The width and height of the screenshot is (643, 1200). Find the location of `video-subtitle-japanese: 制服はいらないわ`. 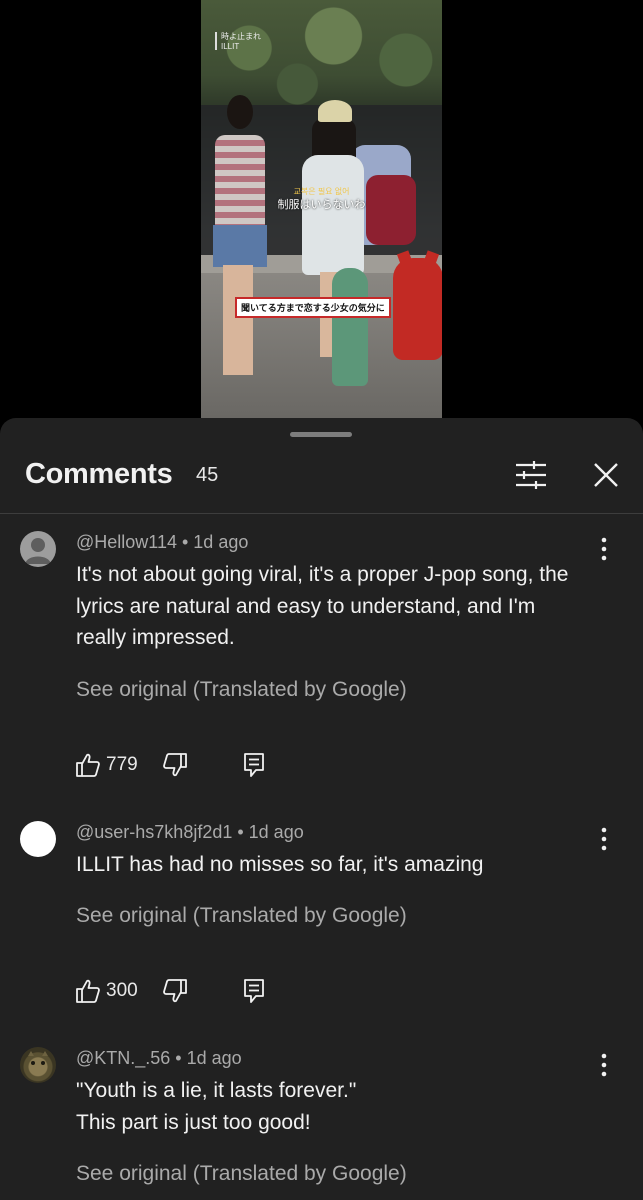

video-subtitle-japanese: 制服はいらないわ is located at coordinates (321, 204).